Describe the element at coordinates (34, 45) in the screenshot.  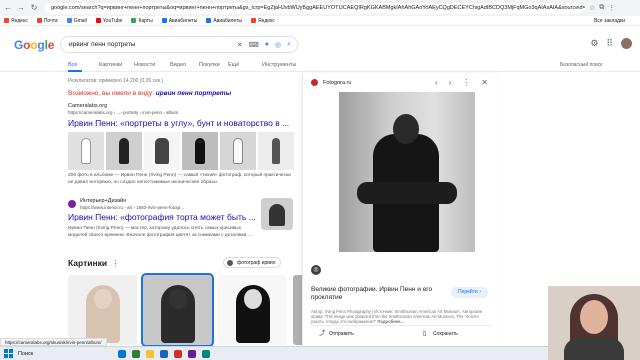
I see `google-logo: Google` at that location.